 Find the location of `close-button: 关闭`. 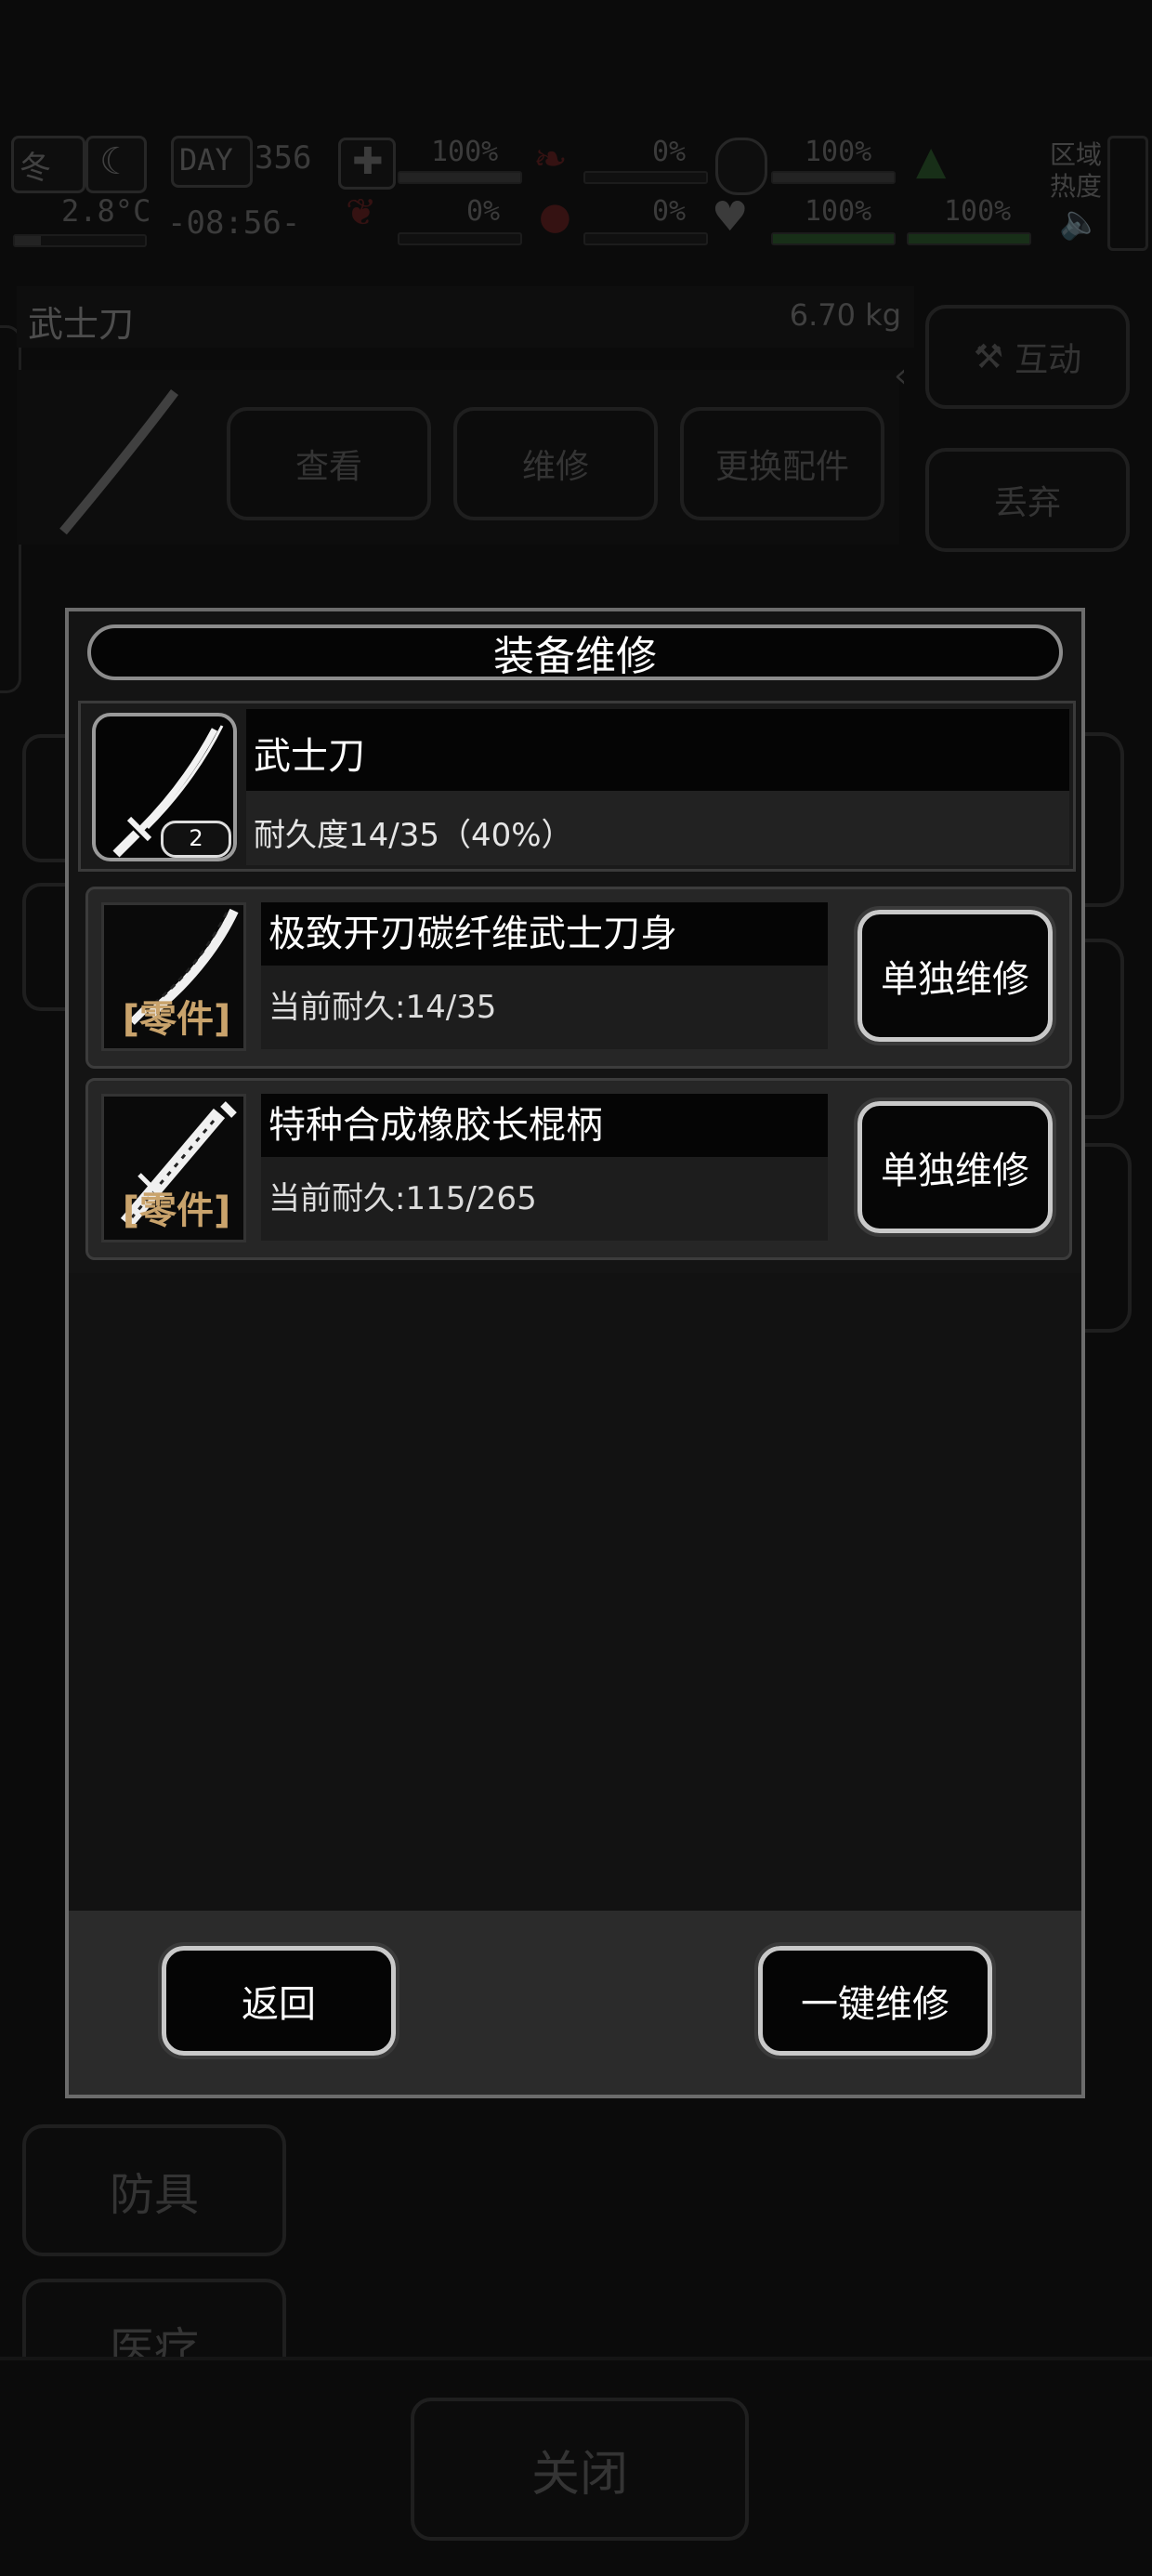

close-button: 关闭 is located at coordinates (580, 2469).